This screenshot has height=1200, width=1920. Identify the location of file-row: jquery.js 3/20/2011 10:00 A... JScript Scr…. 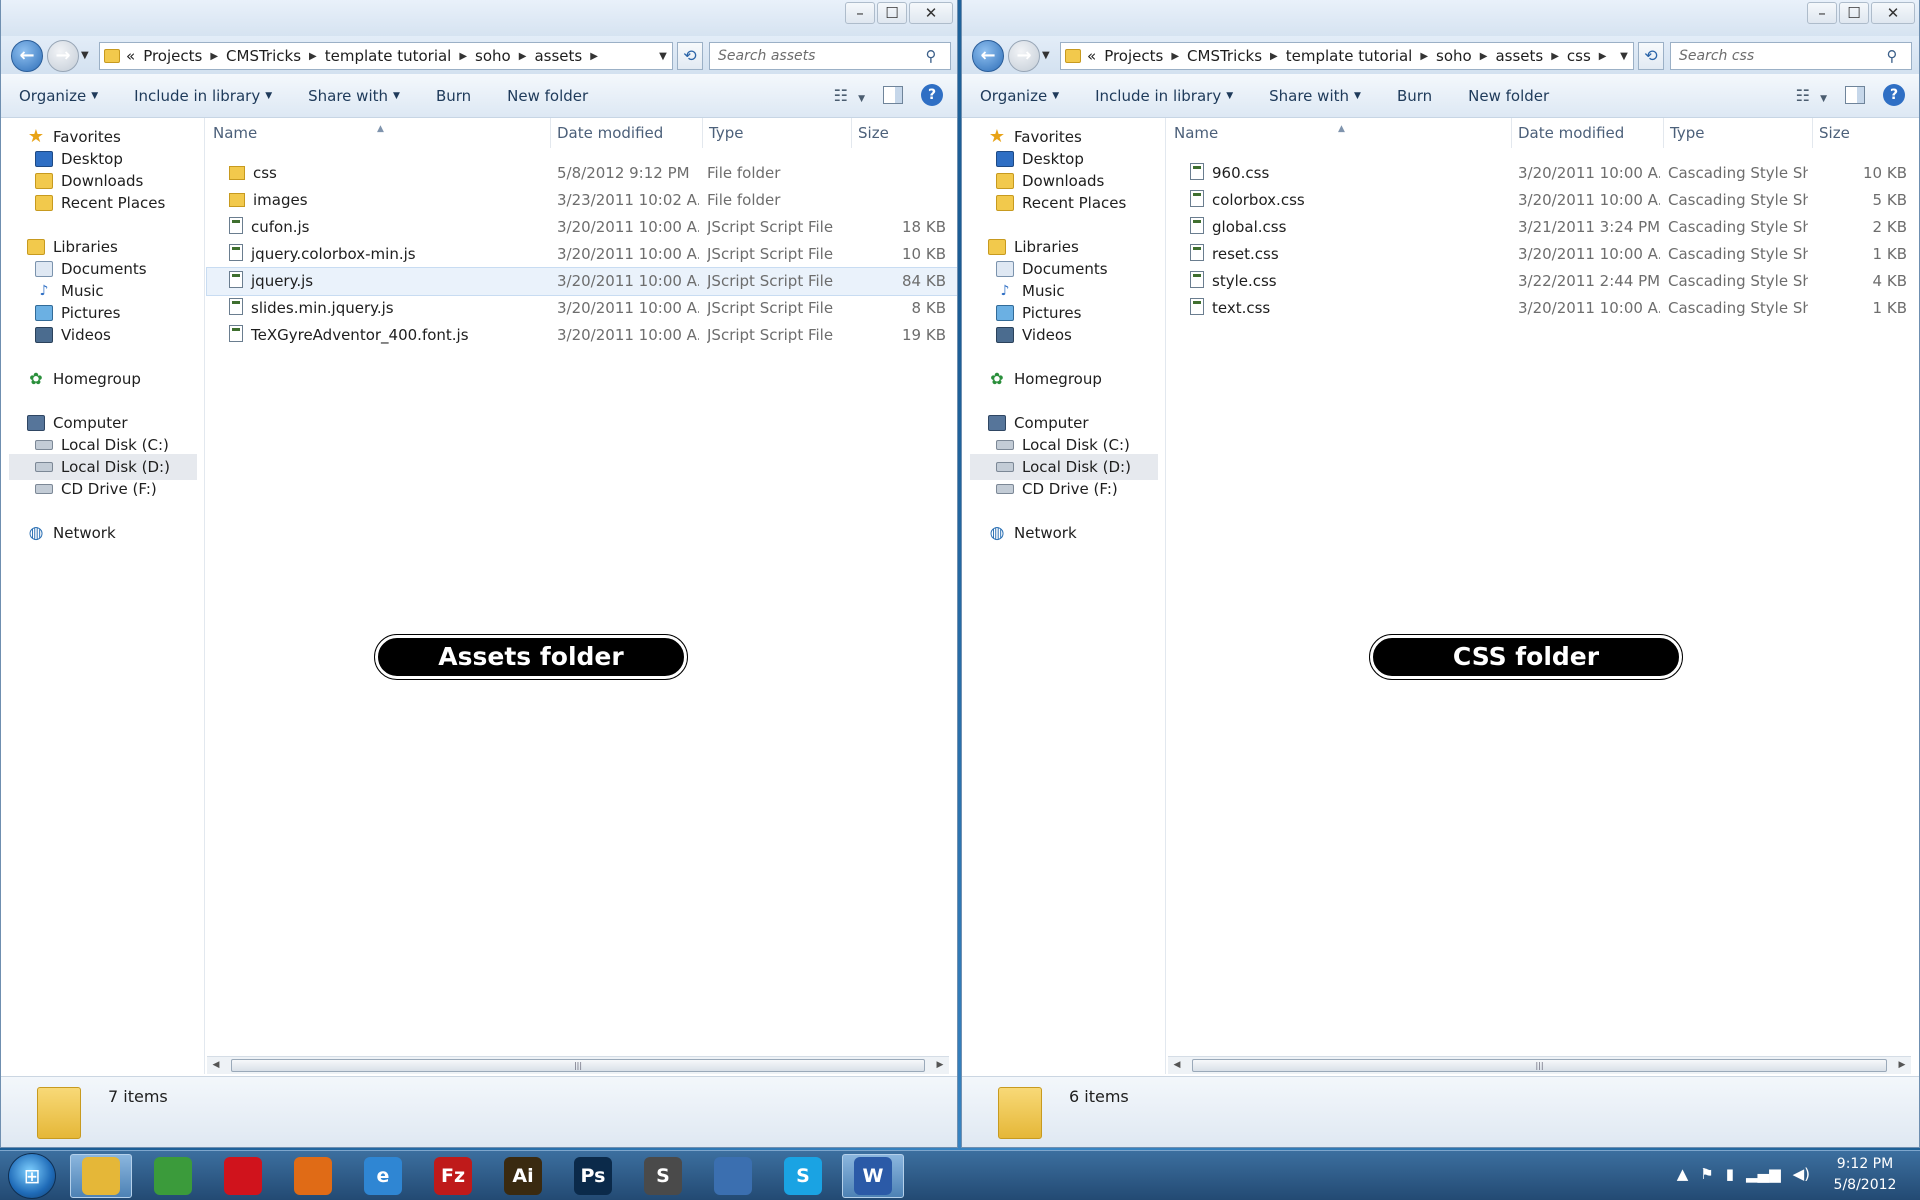
(581, 281).